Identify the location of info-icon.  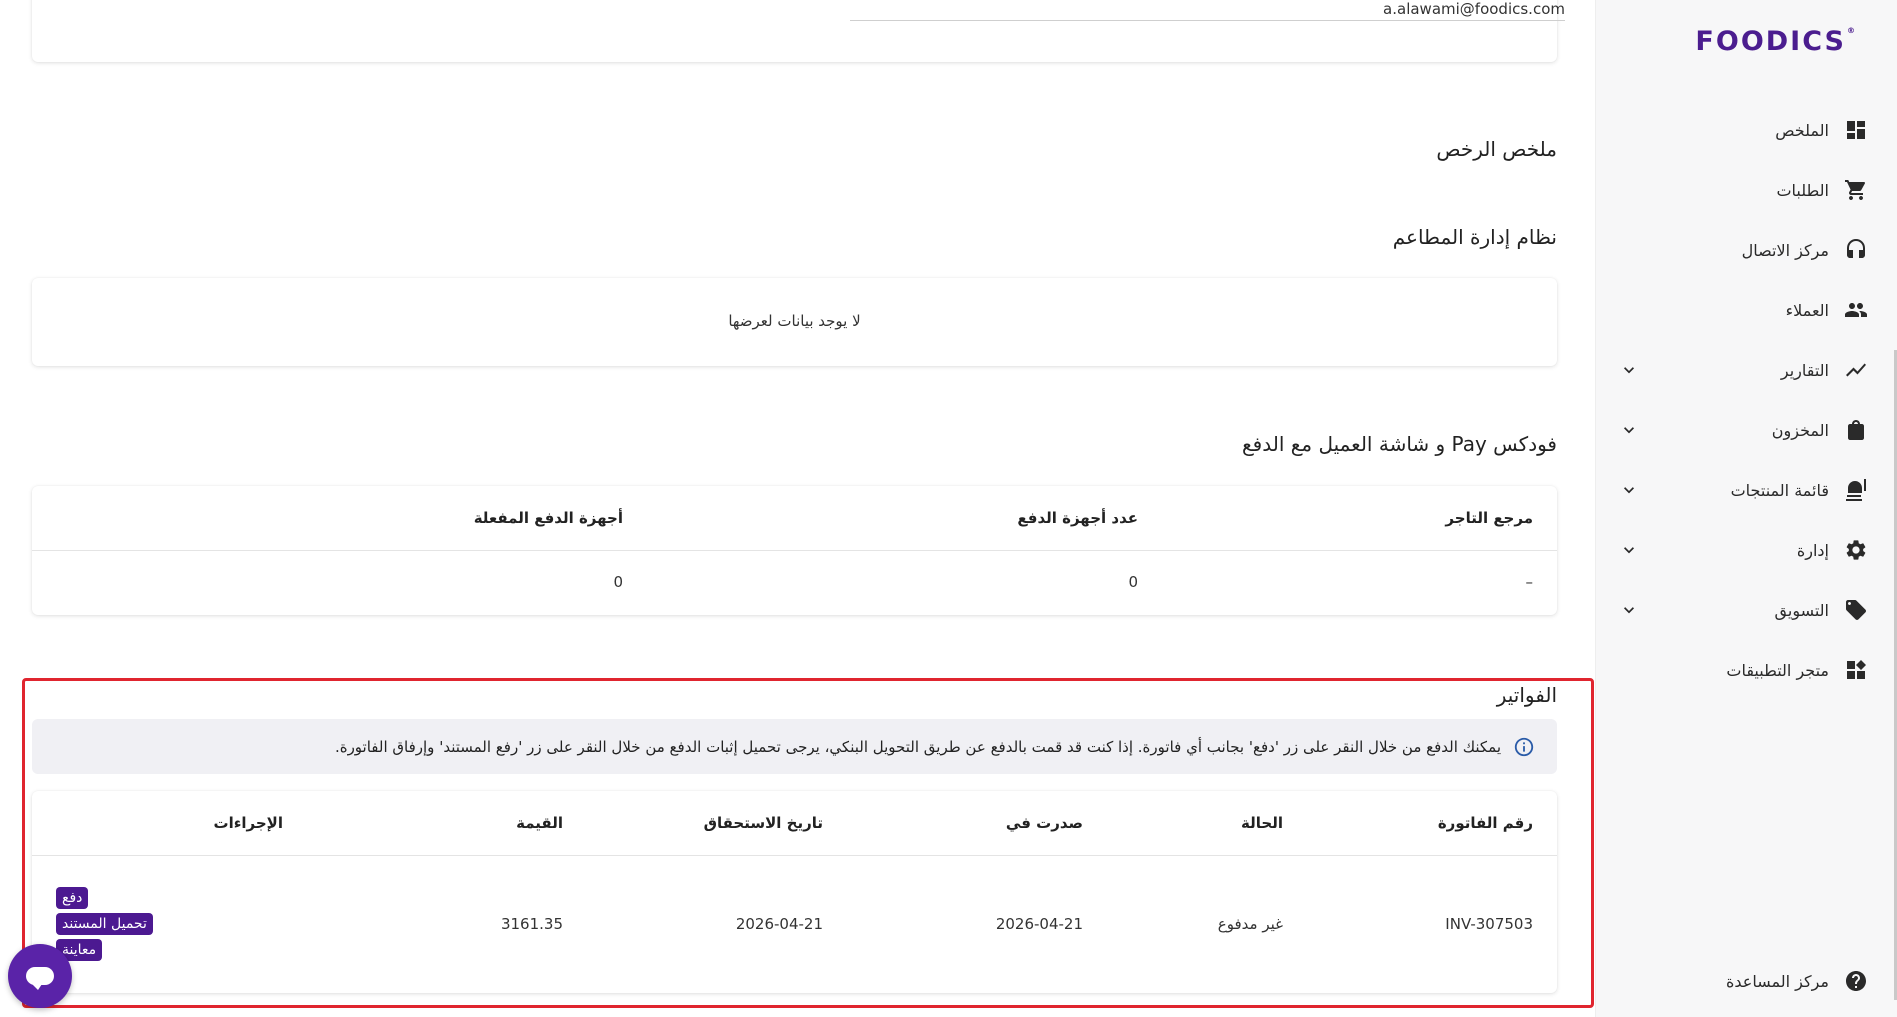
(1524, 747).